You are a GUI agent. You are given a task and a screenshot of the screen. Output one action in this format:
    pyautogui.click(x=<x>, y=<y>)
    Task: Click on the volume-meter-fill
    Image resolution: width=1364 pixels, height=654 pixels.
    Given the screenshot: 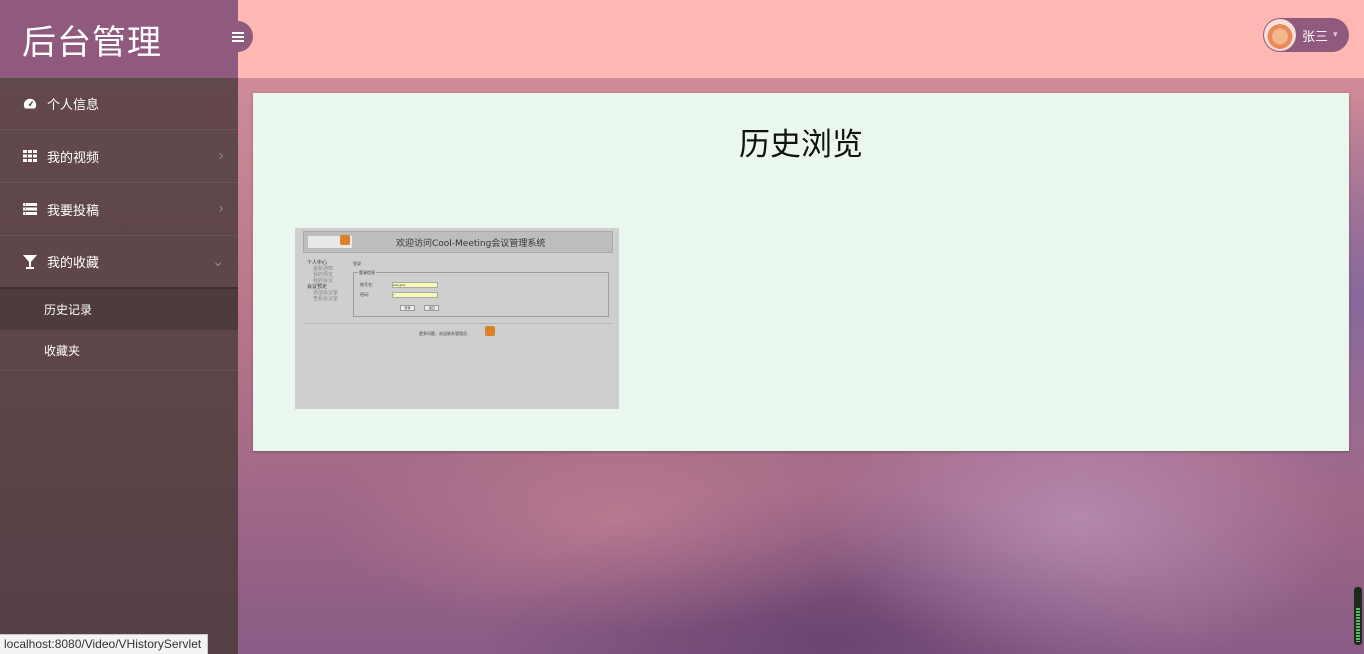 What is the action you would take?
    pyautogui.click(x=1358, y=625)
    